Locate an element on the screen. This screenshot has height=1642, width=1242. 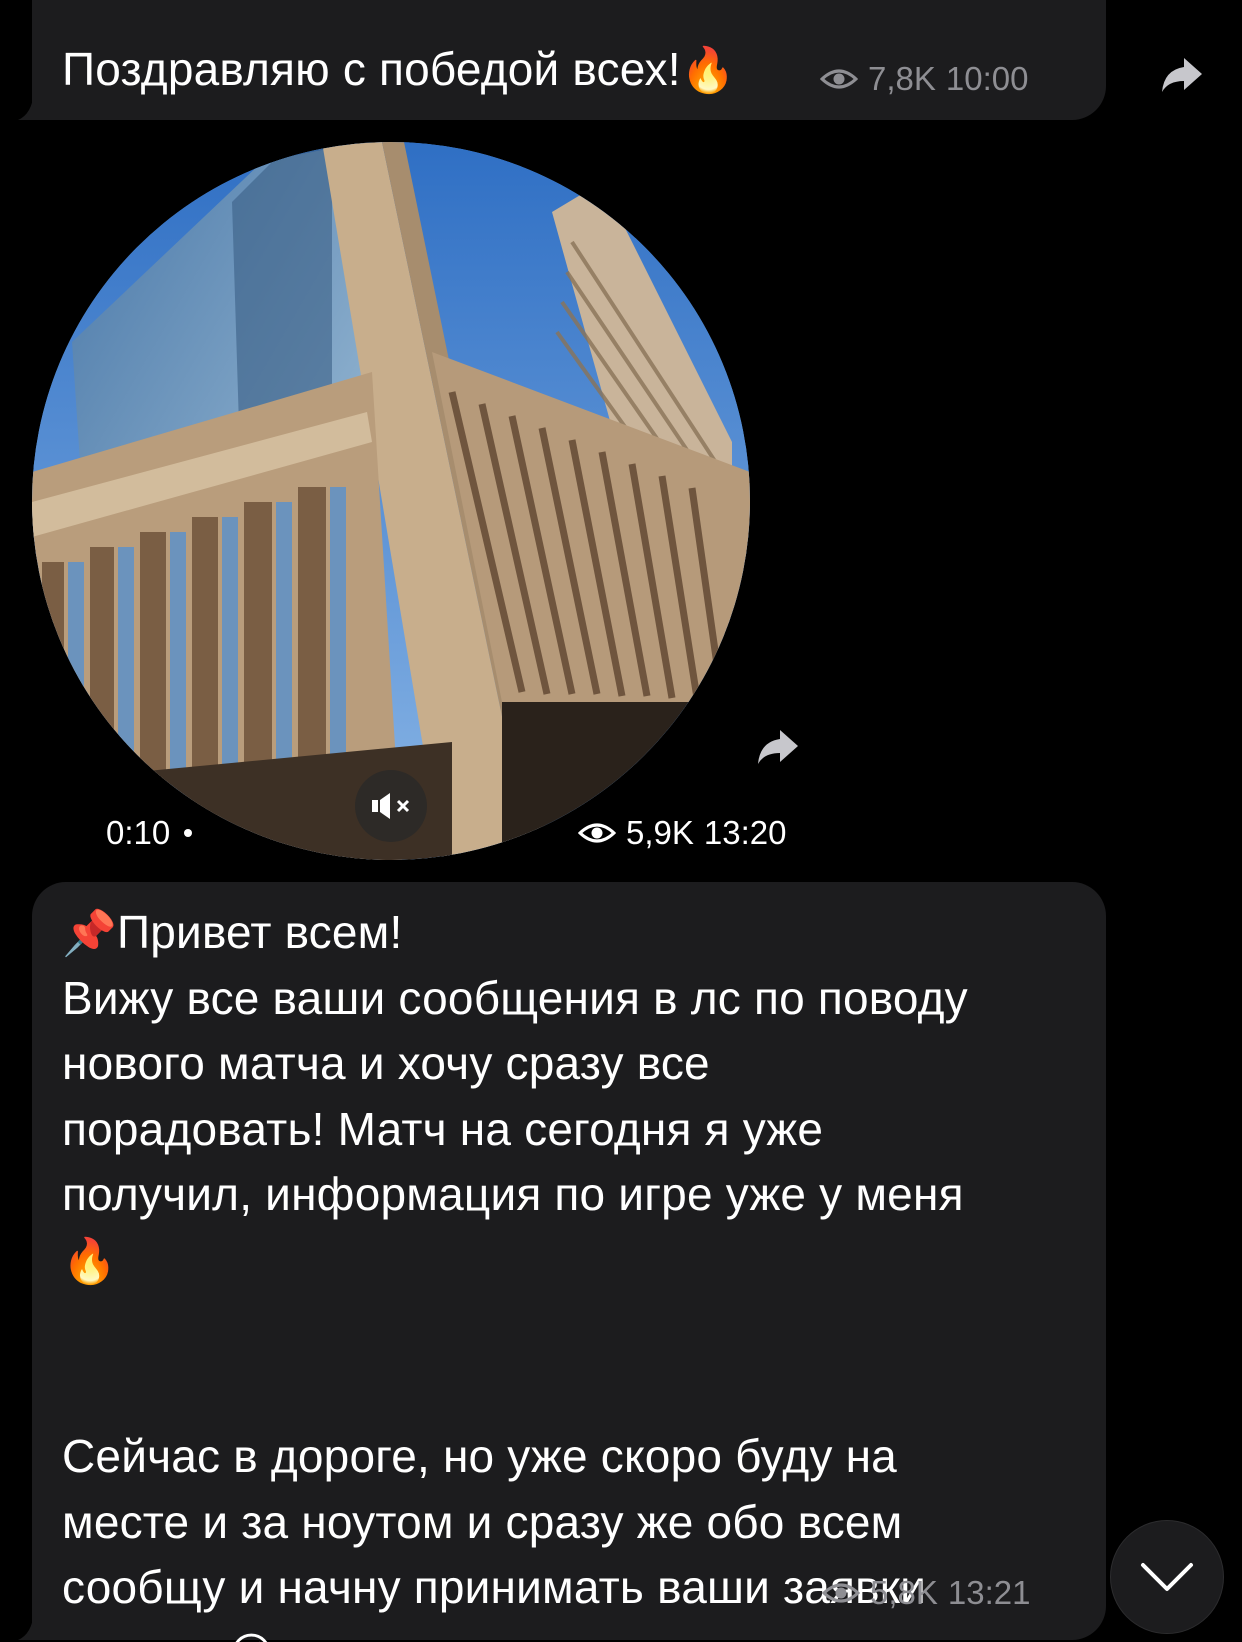
message-line: нового матча и хочу сразу все is located at coordinates (386, 1063).